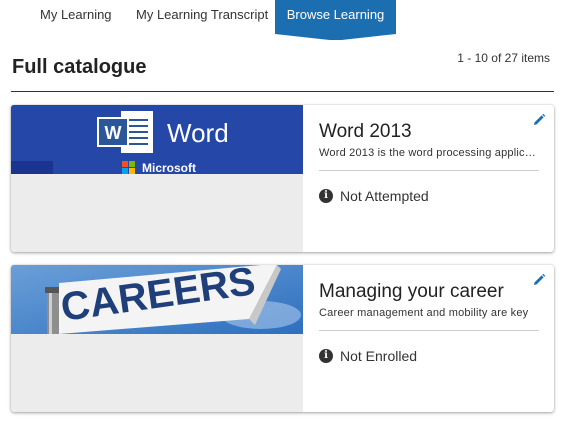 The image size is (564, 422). What do you see at coordinates (157, 139) in the screenshot?
I see `course-thumbnail-word: W Word Microsoft` at bounding box center [157, 139].